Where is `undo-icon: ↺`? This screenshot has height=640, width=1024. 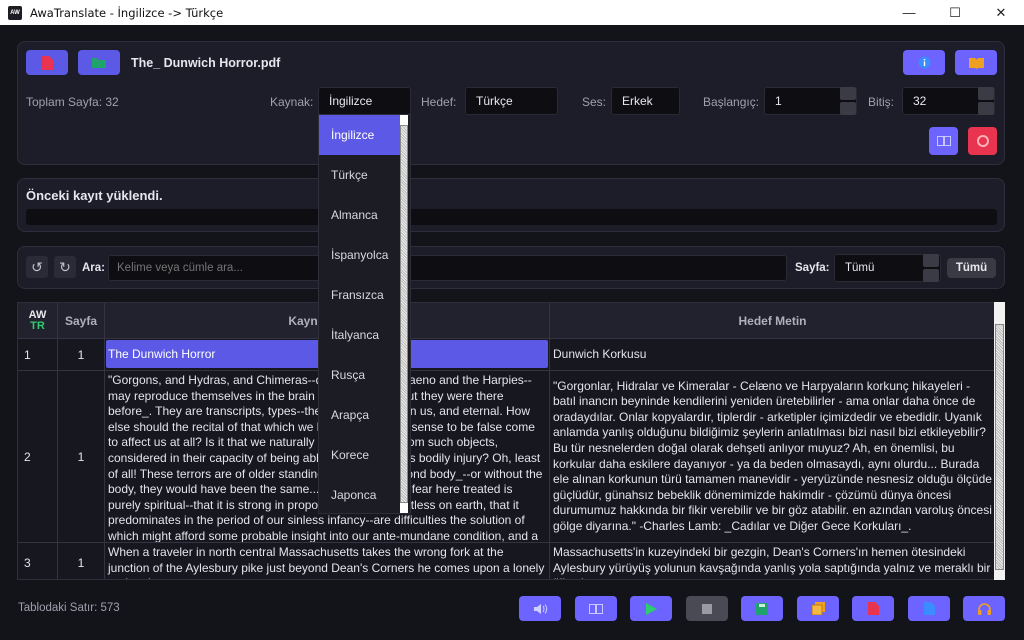
undo-icon: ↺ is located at coordinates (37, 266).